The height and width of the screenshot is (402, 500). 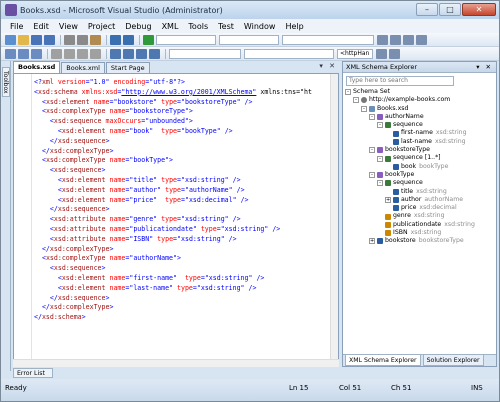 What do you see at coordinates (138, 26) in the screenshot?
I see `menu-debug: Debug` at bounding box center [138, 26].